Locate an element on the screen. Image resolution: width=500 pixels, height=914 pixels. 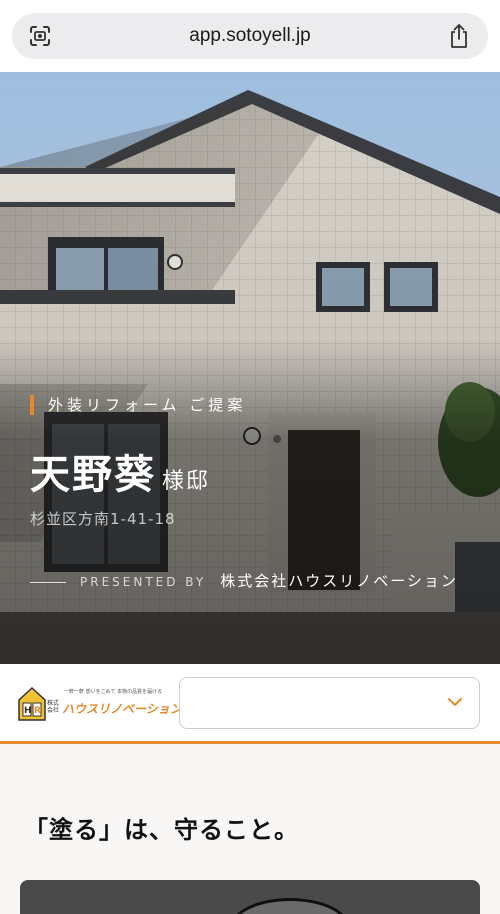
svg-text: H is located at coordinates (28, 711).